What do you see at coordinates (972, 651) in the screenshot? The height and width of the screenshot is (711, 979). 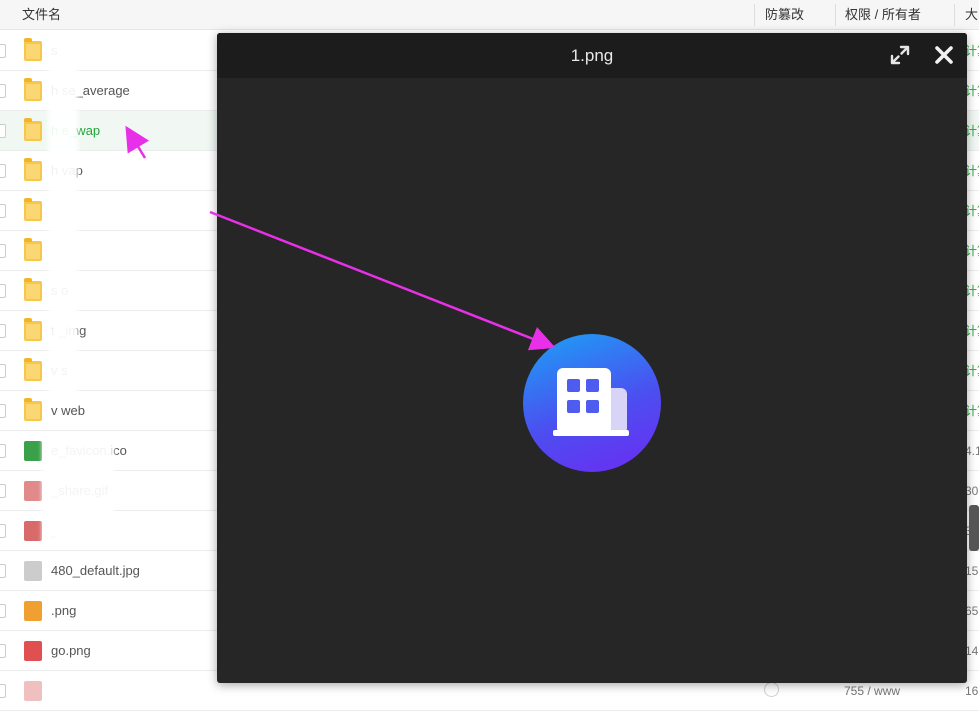 I see `file-size: 14.` at bounding box center [972, 651].